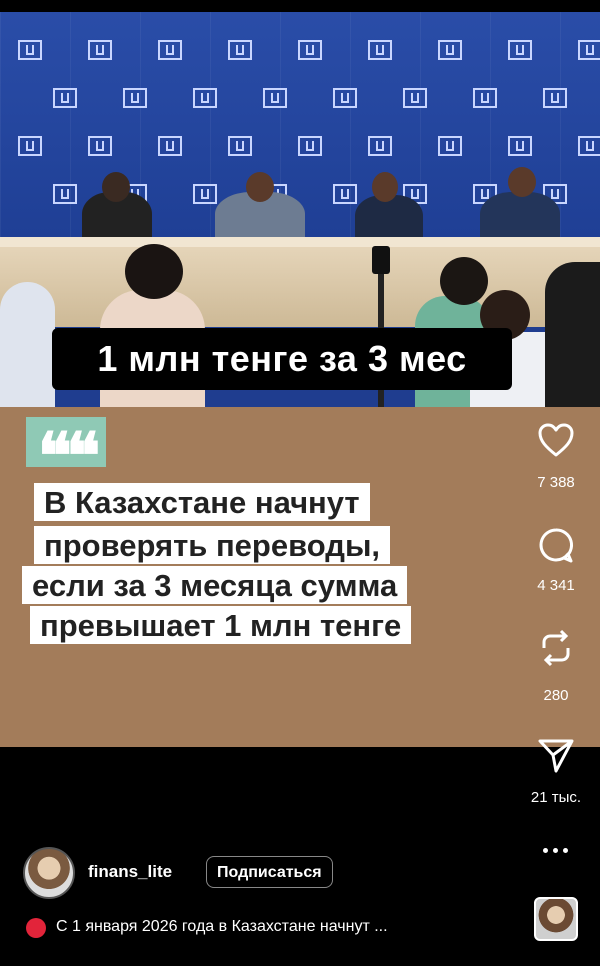 Image resolution: width=600 pixels, height=966 pixels. What do you see at coordinates (556, 648) in the screenshot?
I see `repost-icon` at bounding box center [556, 648].